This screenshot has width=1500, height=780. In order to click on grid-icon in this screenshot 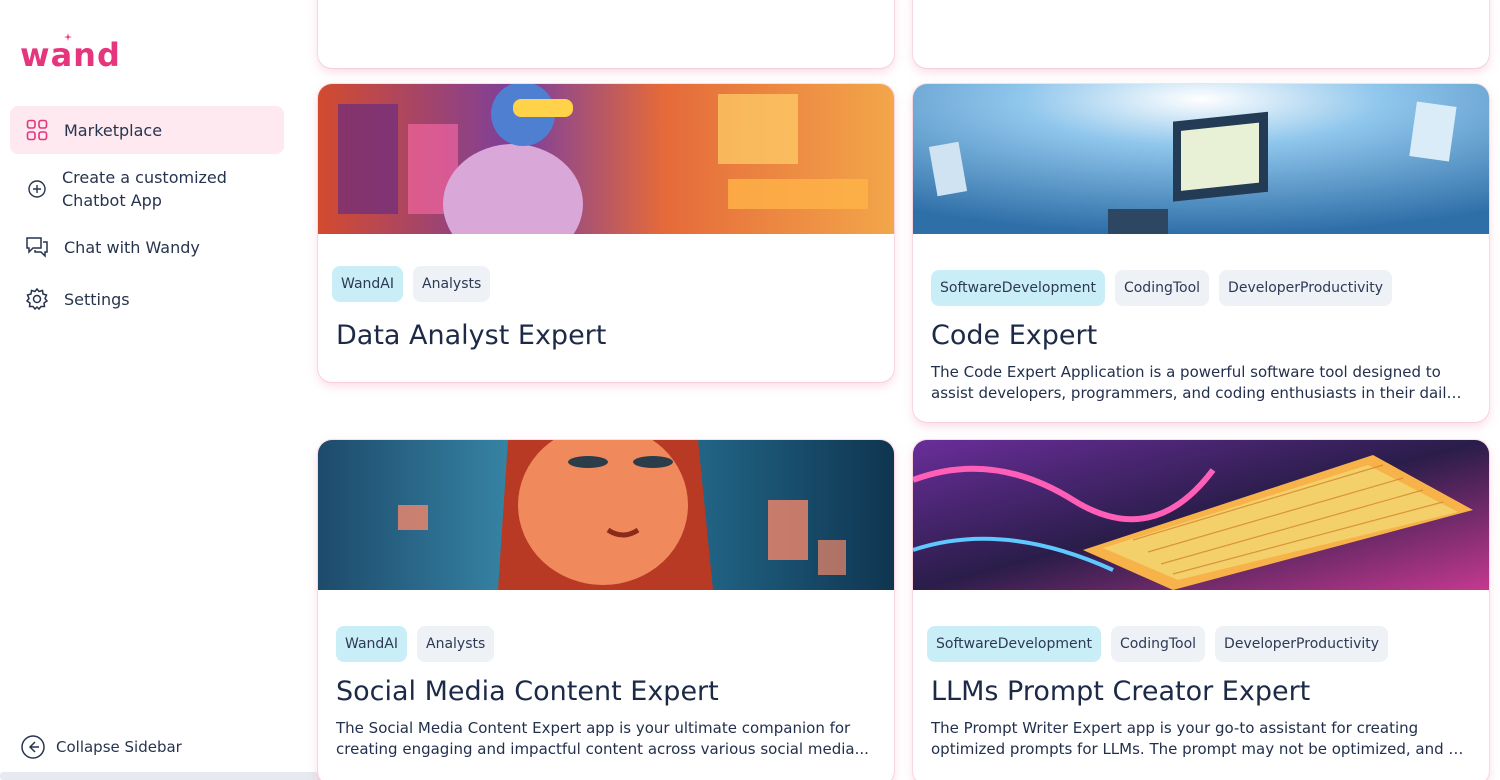, I will do `click(37, 130)`.